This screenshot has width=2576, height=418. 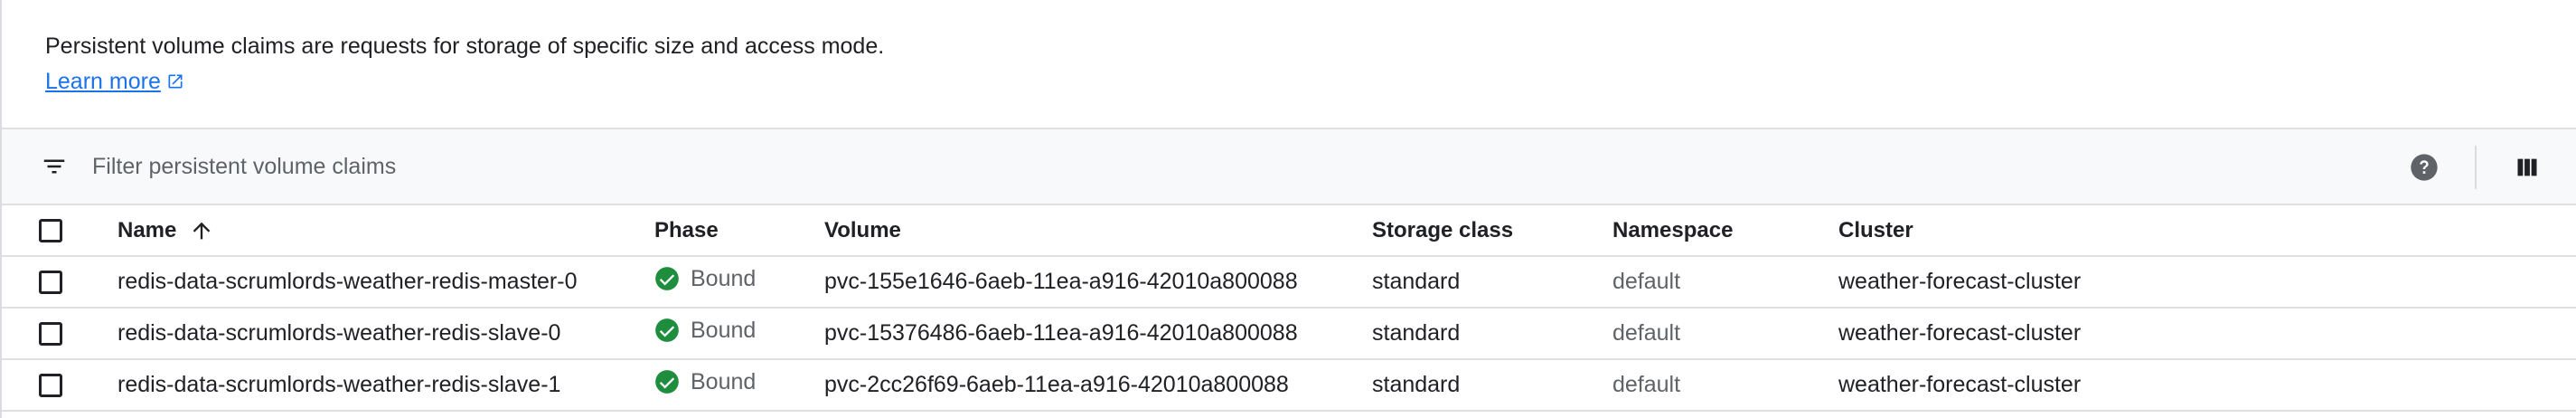 What do you see at coordinates (2528, 168) in the screenshot?
I see `view-column-icon` at bounding box center [2528, 168].